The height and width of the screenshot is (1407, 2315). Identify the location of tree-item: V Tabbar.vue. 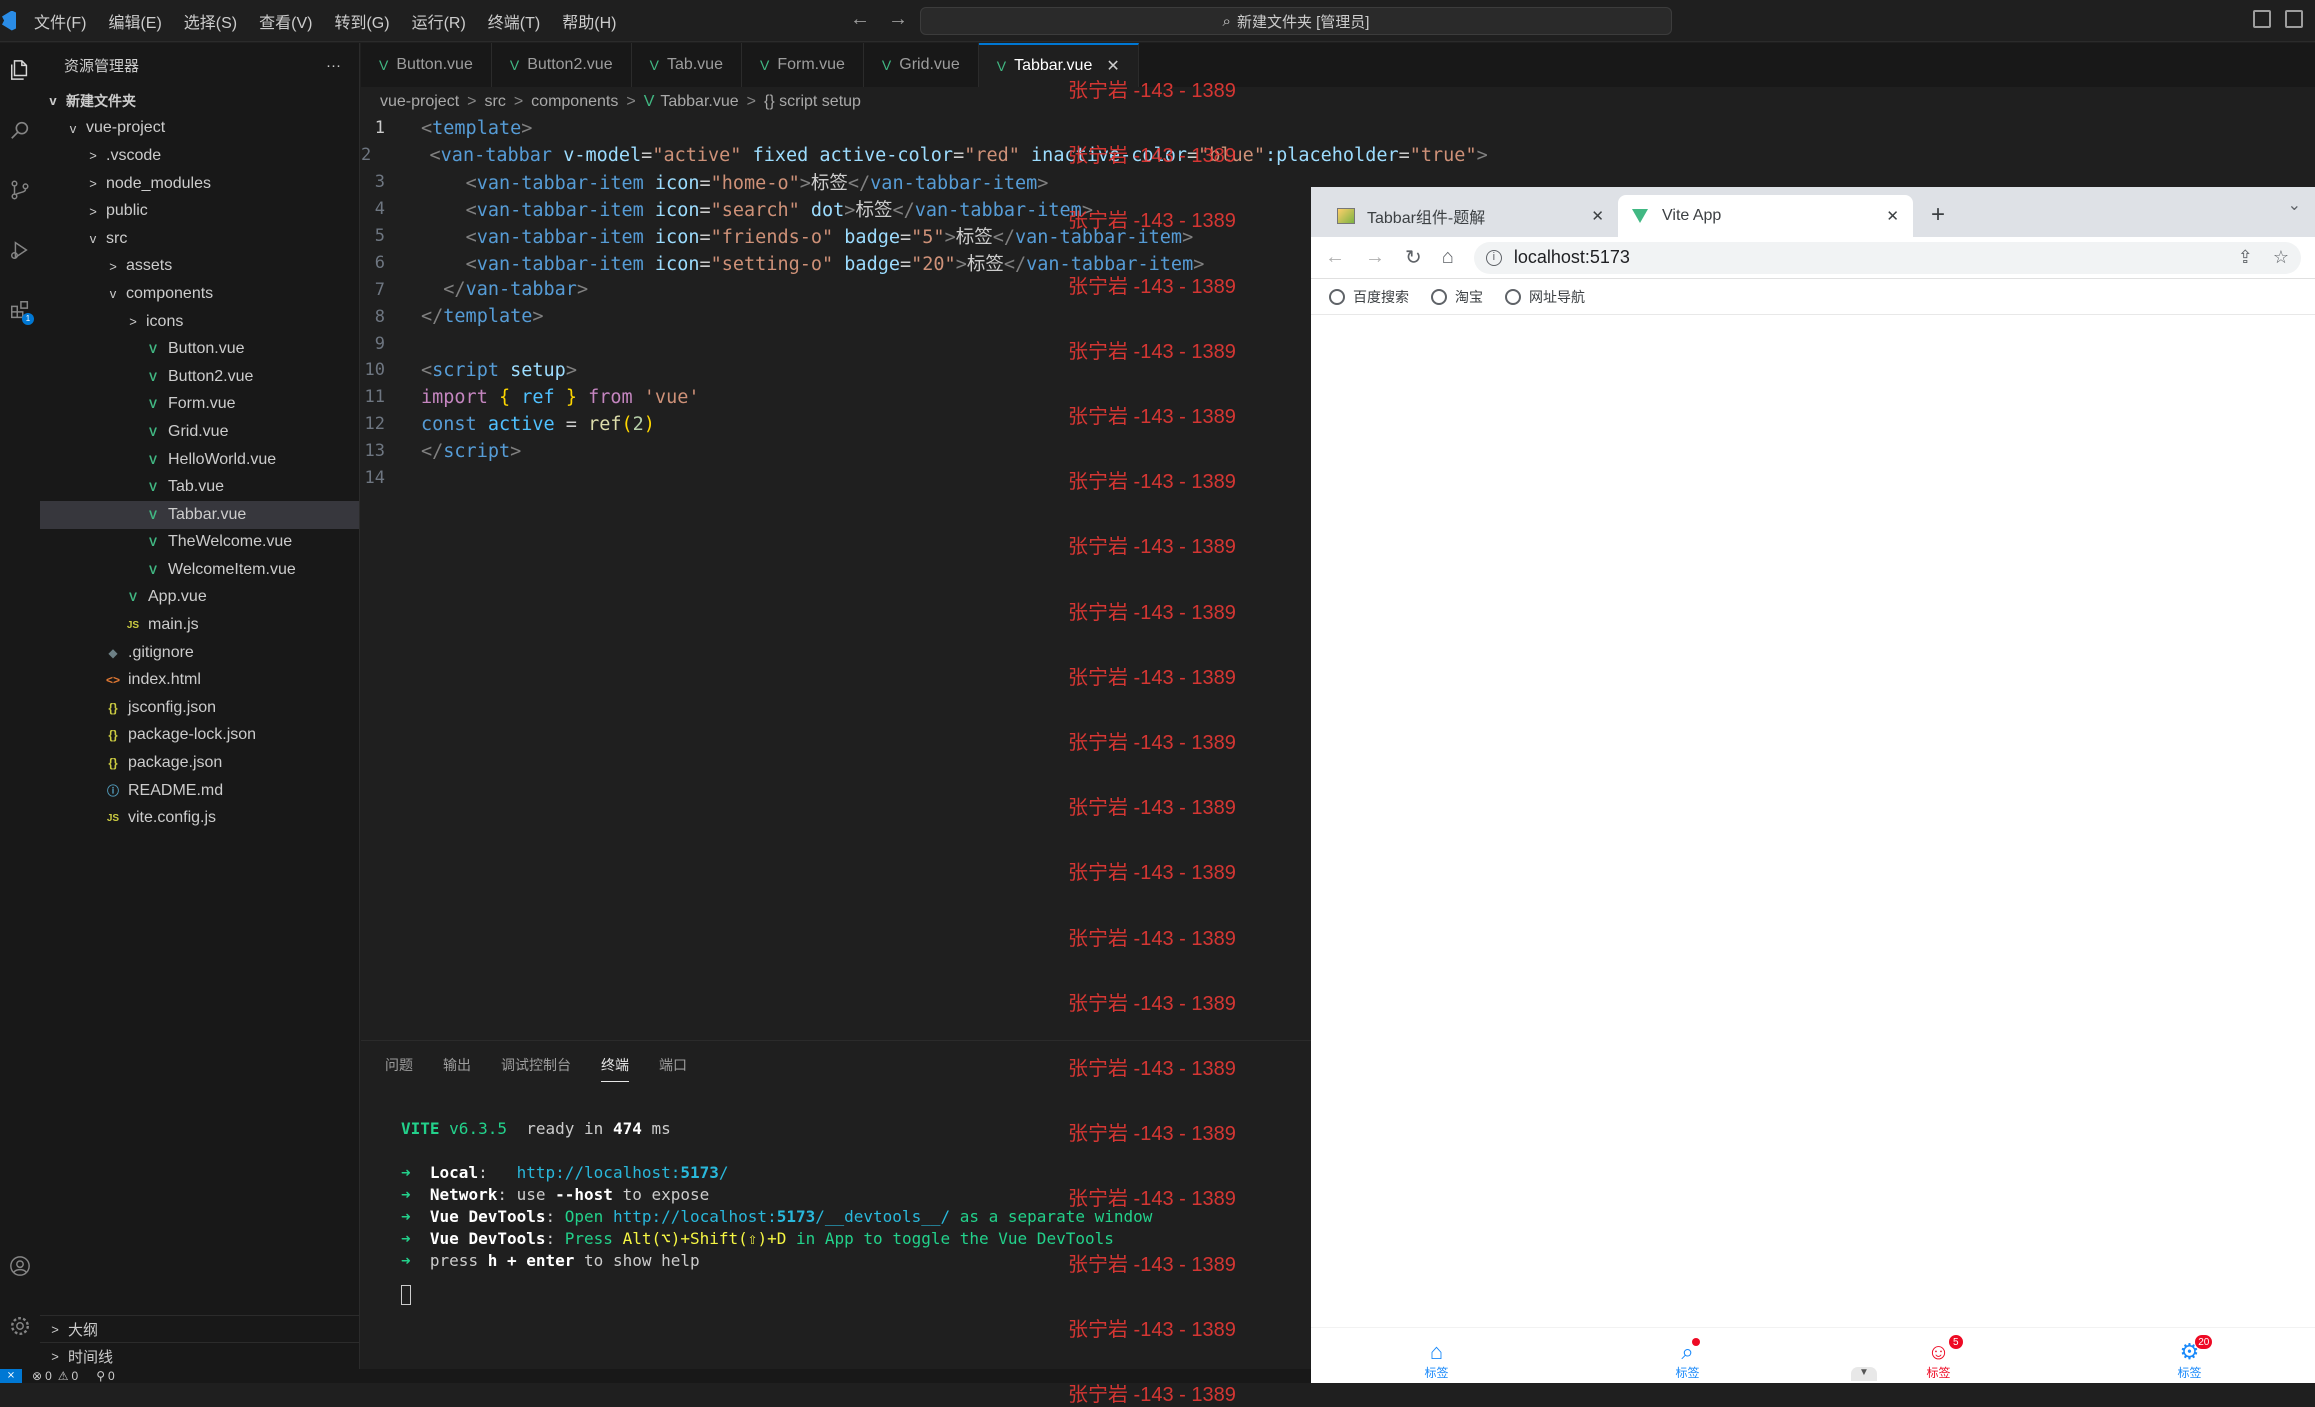
(199, 514).